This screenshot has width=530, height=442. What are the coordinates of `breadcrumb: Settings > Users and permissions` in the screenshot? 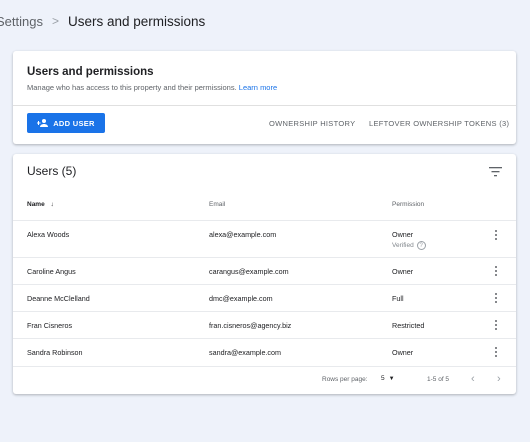 It's located at (102, 21).